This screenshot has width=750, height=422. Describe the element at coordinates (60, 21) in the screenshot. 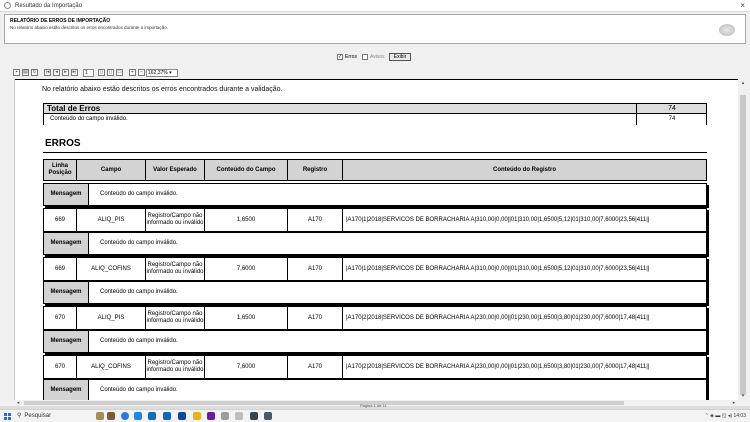

I see `report-header-title: RELATÓRIO DE ERROS DE IMPORTAÇÃO` at that location.